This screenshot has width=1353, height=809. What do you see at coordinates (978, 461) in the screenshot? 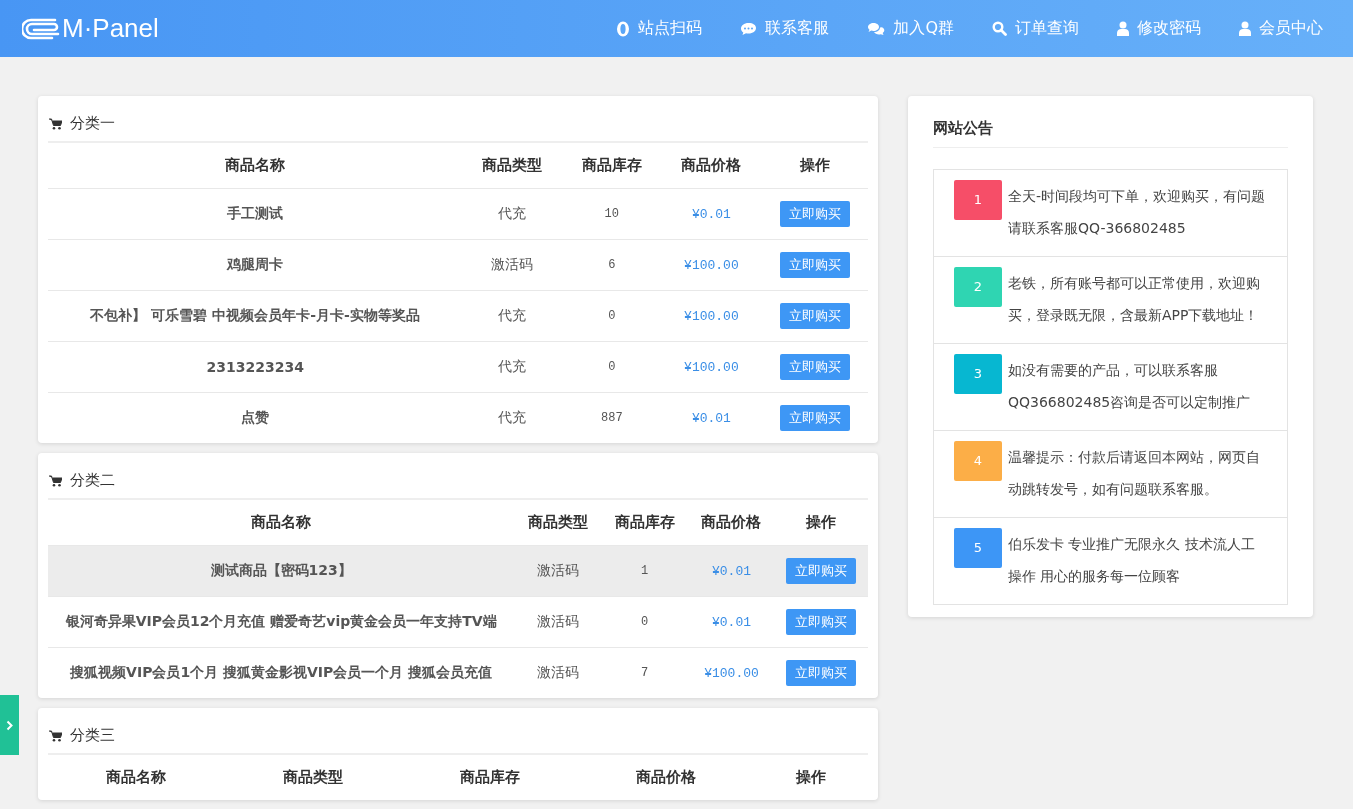
I see `notice-number-badge: 4` at bounding box center [978, 461].